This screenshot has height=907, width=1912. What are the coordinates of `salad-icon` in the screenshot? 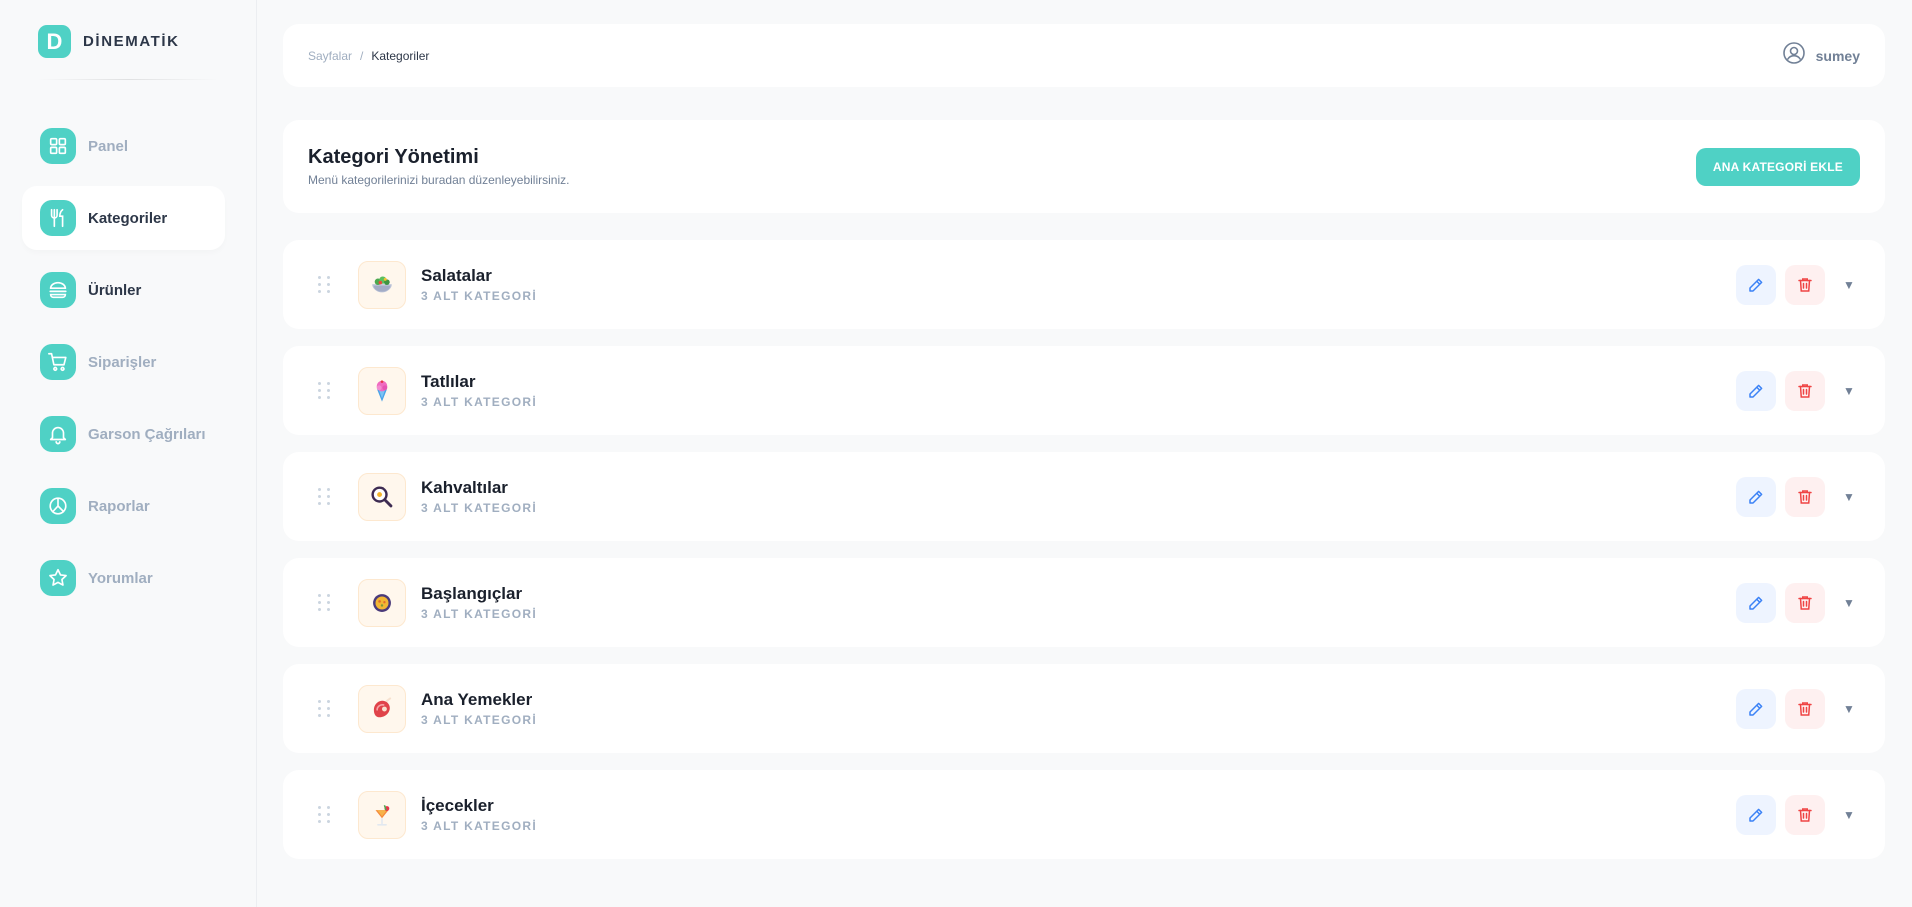 It's located at (382, 284).